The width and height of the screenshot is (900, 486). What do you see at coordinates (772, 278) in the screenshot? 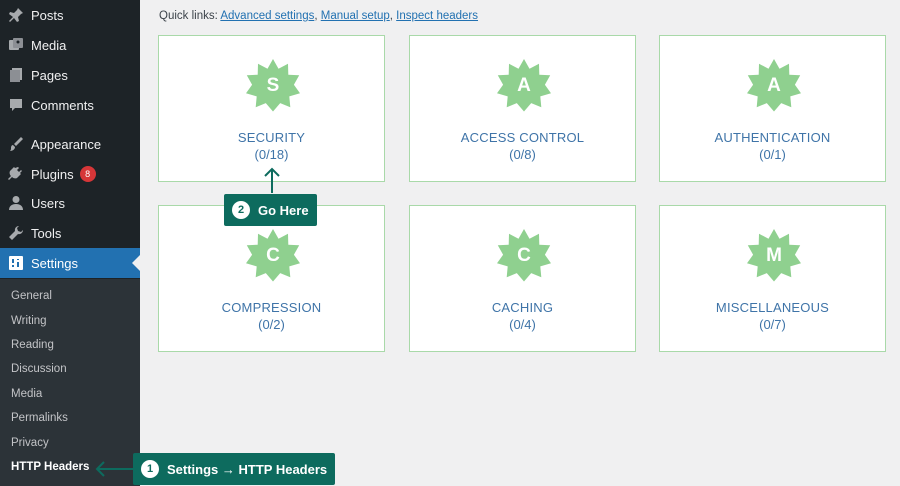
I see `card-miscellaneous: M MISCELLANEOUS (0/7)` at bounding box center [772, 278].